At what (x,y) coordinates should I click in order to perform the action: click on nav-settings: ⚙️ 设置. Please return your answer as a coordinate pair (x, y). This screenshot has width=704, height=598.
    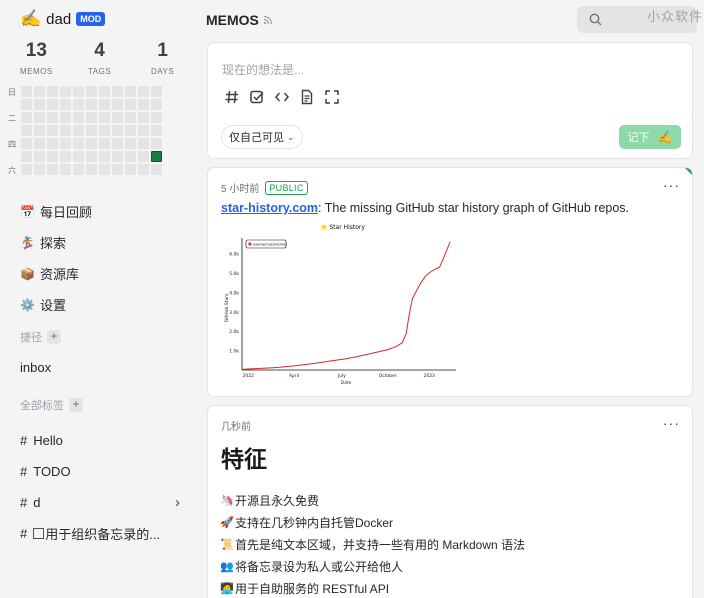
    Looking at the image, I should click on (56, 304).